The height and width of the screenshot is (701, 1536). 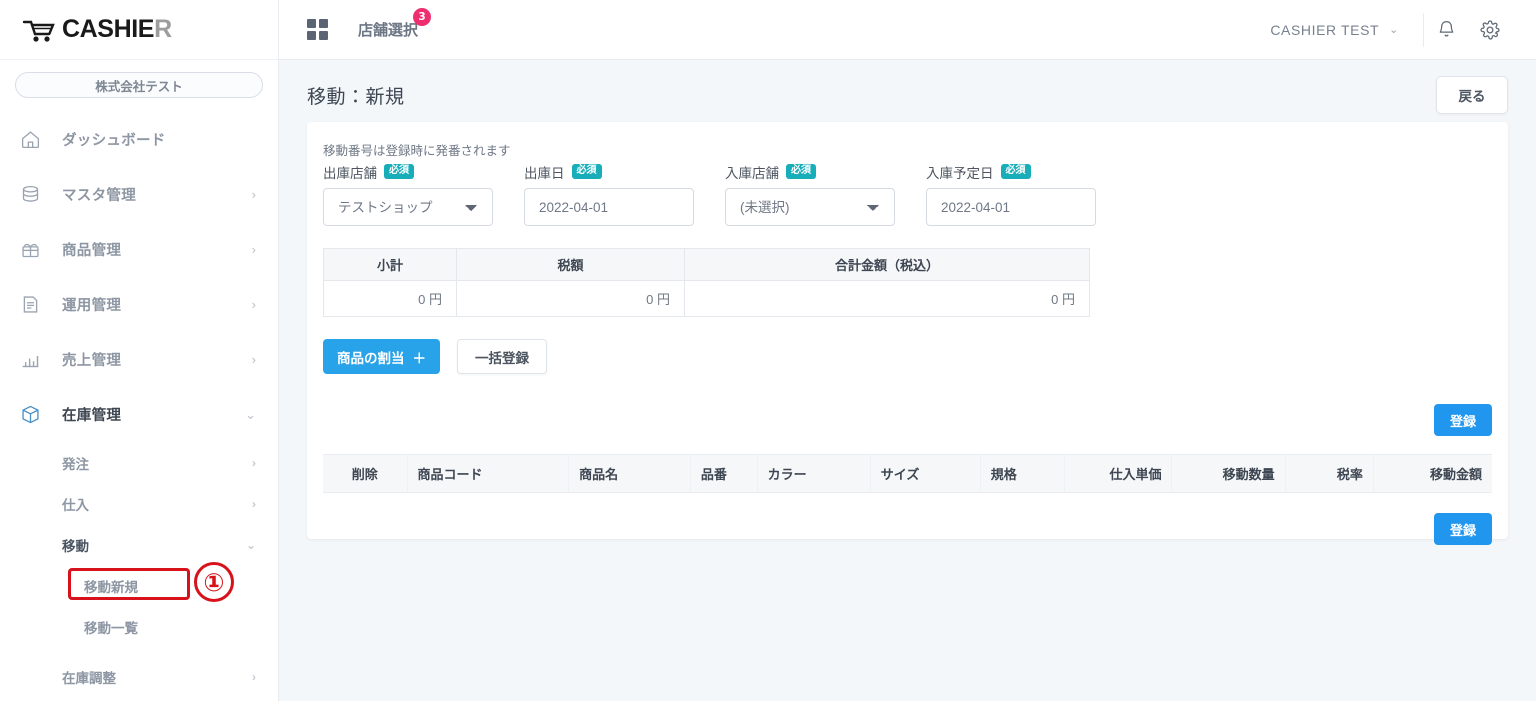 What do you see at coordinates (419, 358) in the screenshot?
I see `plus-icon: ＋` at bounding box center [419, 358].